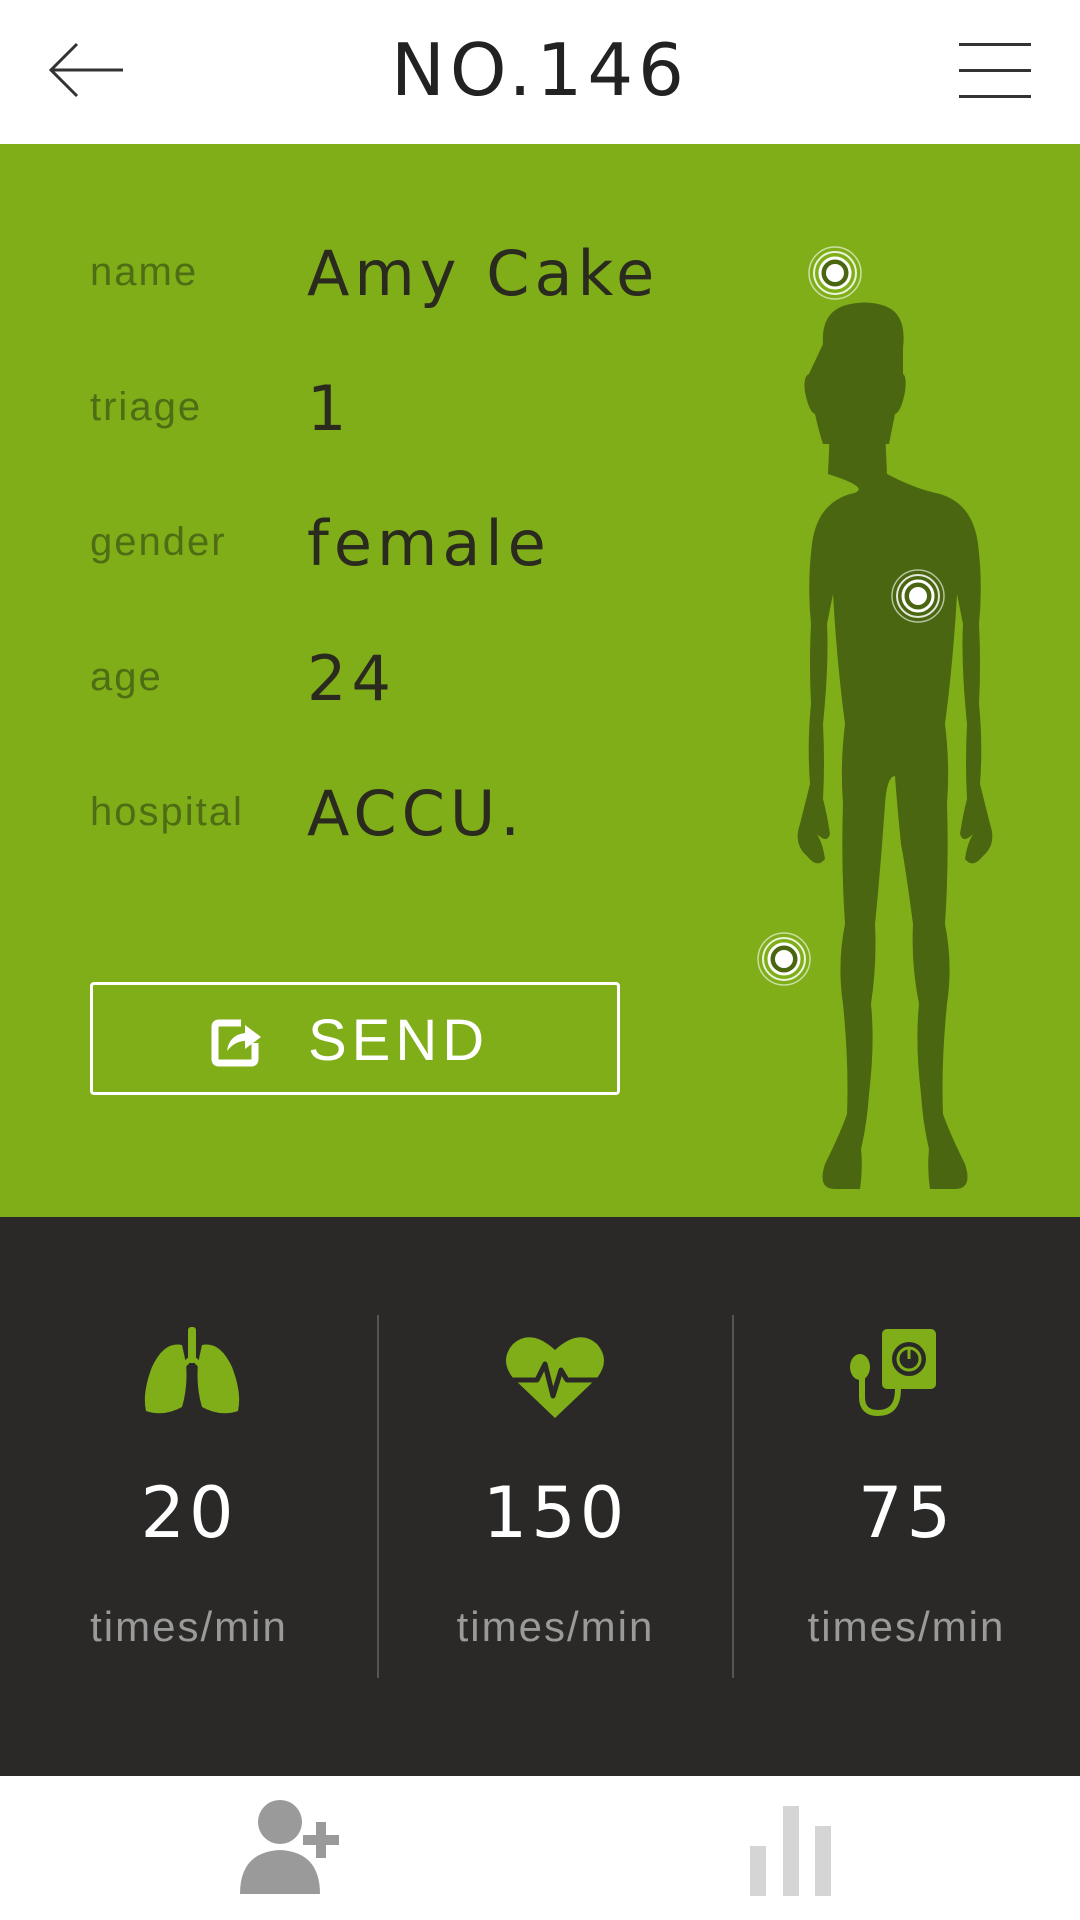 This screenshot has width=1080, height=1920. What do you see at coordinates (555, 1626) in the screenshot?
I see `heart-rate-unit: times/min` at bounding box center [555, 1626].